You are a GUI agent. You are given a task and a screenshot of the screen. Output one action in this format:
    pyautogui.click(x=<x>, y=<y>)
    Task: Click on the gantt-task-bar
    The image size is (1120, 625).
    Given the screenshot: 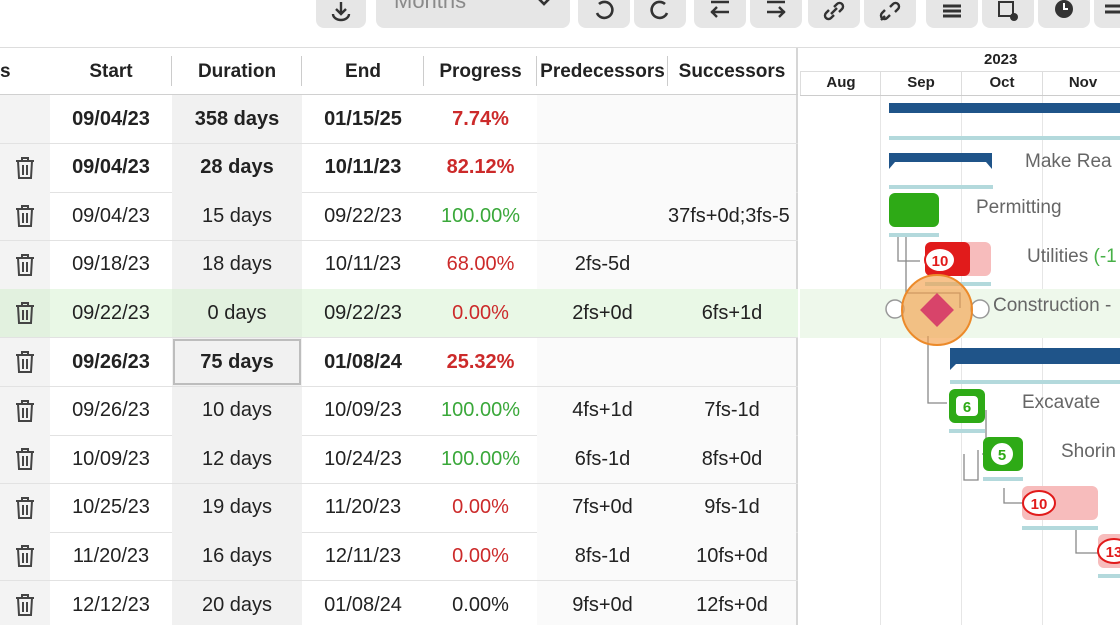 What is the action you would take?
    pyautogui.click(x=914, y=210)
    